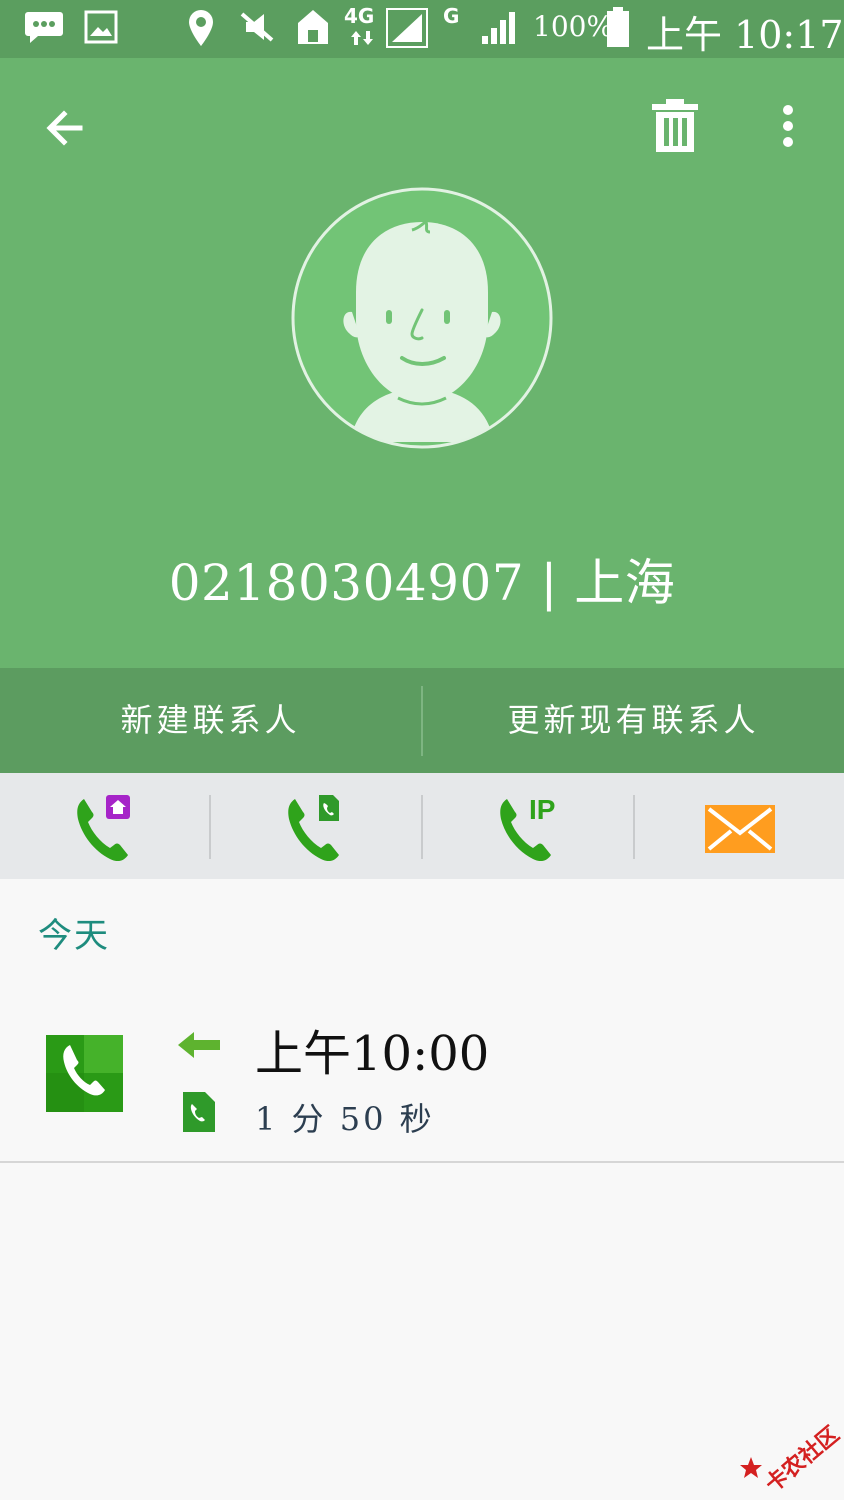 This screenshot has width=844, height=1500. I want to click on call-log-row: 上午10:00 1 分 50 秒, so click(422, 1076).